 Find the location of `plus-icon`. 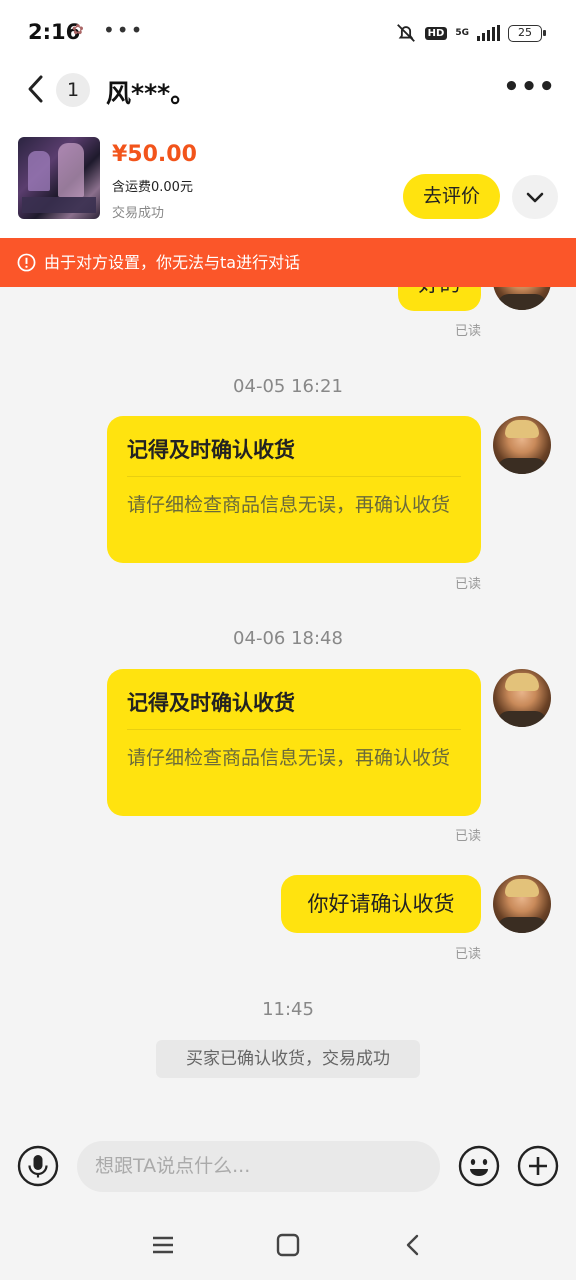

plus-icon is located at coordinates (538, 1166).